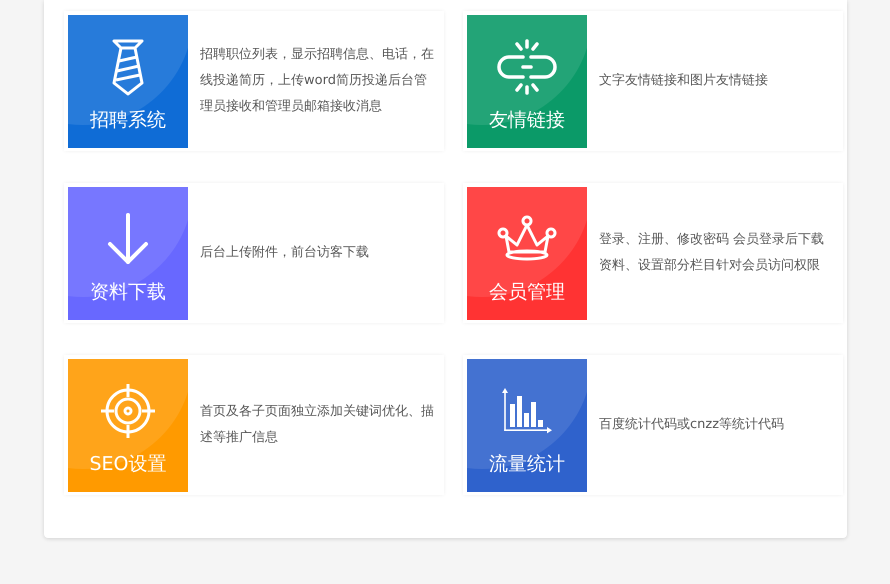 The height and width of the screenshot is (584, 890). Describe the element at coordinates (285, 253) in the screenshot. I see `feature-description: 后台上传附件，前台访客下载` at that location.